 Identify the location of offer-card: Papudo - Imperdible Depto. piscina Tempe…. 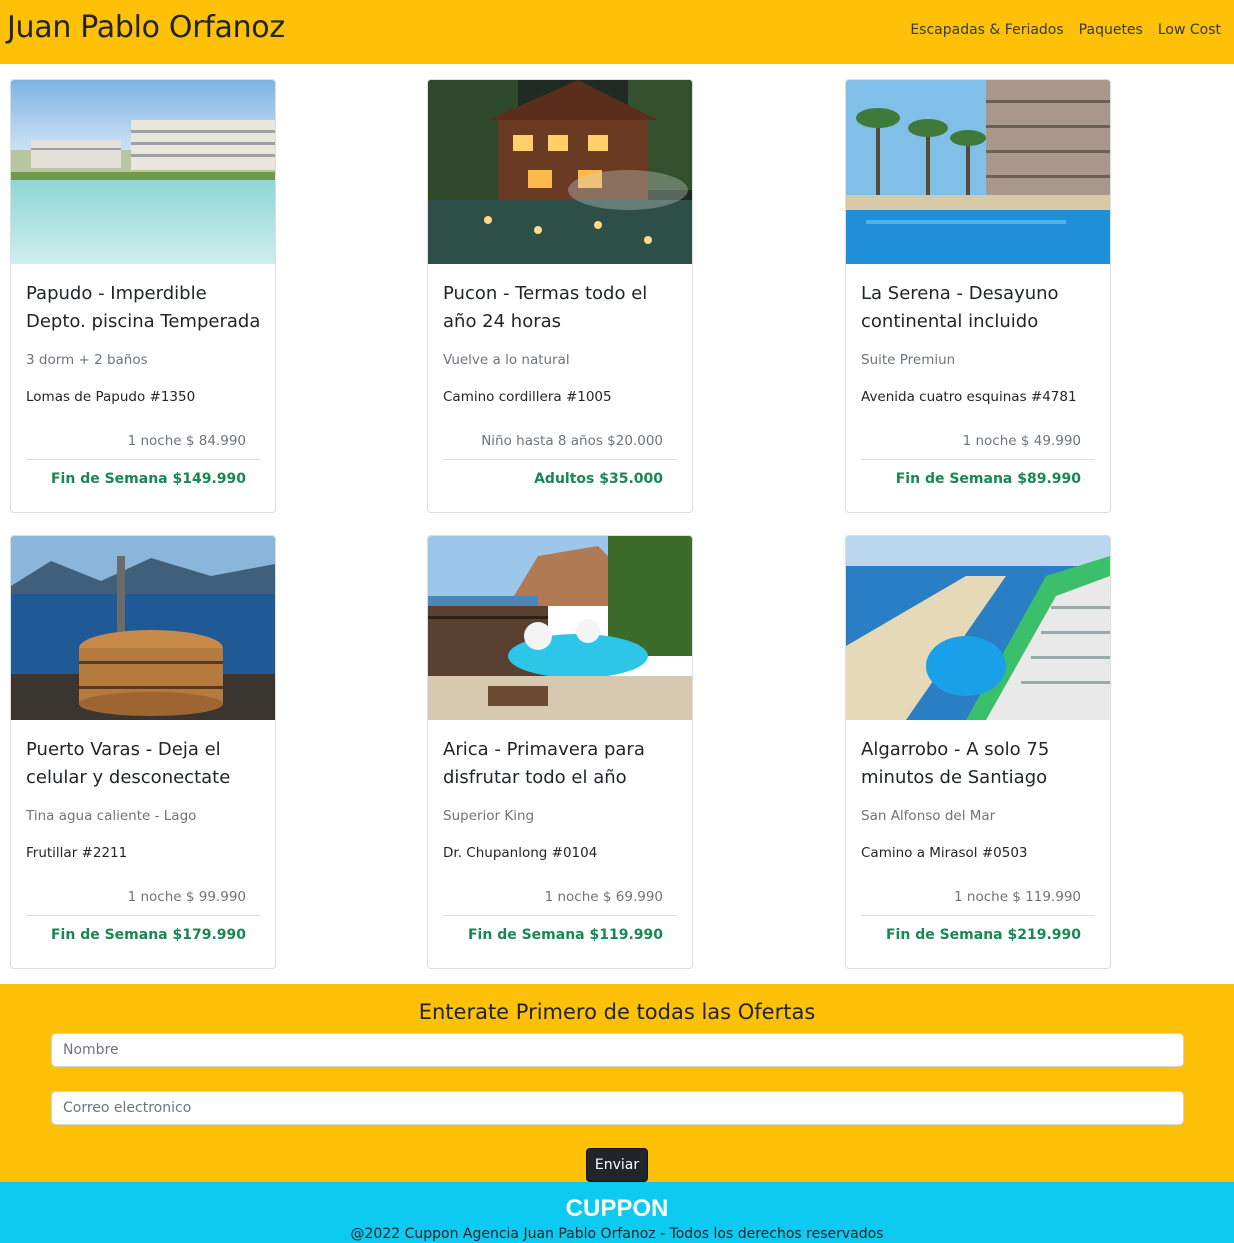
(143, 296).